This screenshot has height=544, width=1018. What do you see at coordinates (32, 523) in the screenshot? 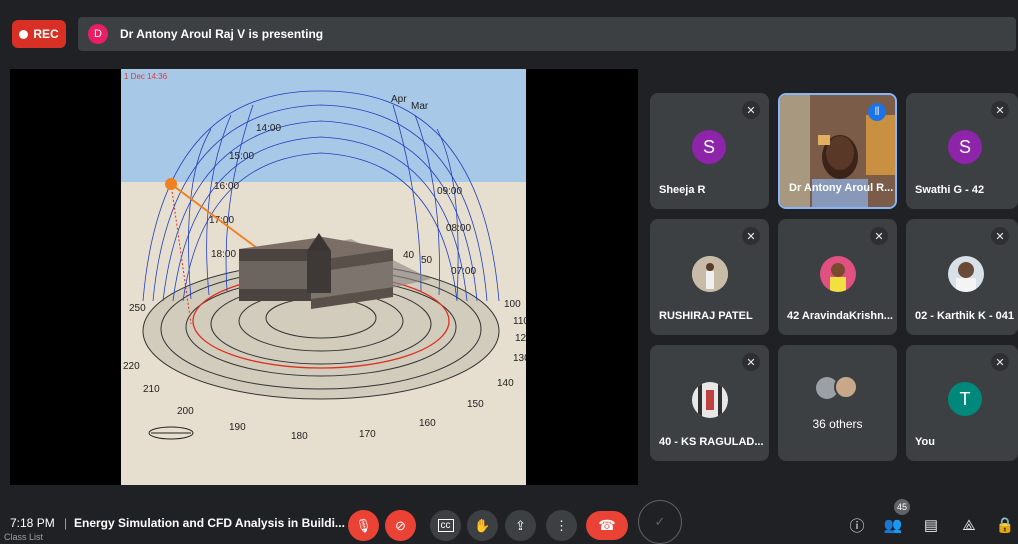
I see `meeting-time: 7:18 PM` at bounding box center [32, 523].